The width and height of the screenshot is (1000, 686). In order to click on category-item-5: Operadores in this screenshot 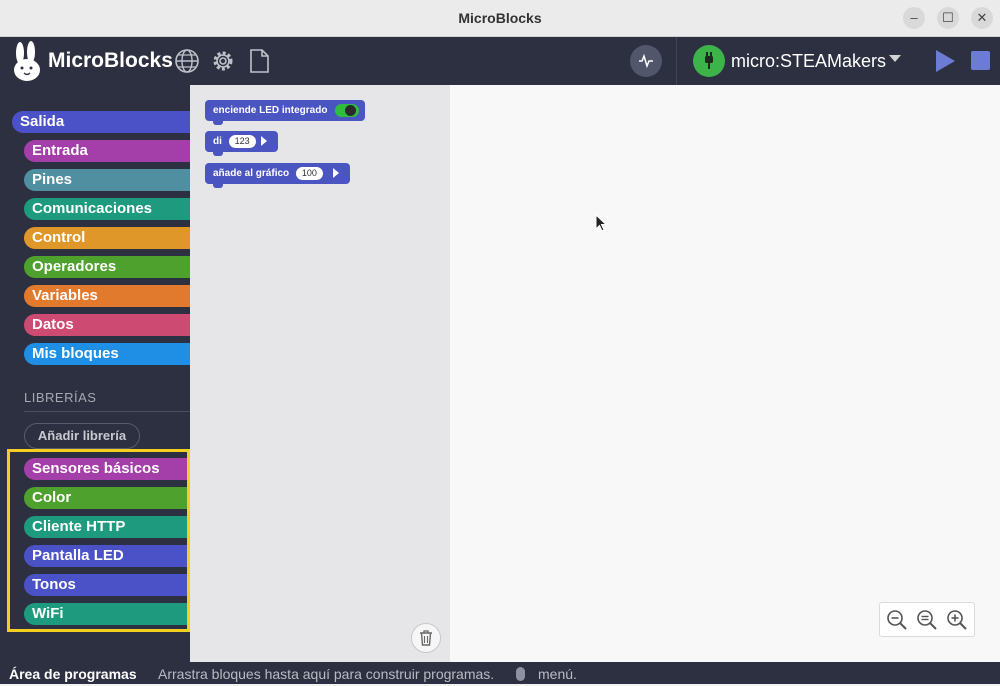, I will do `click(107, 267)`.